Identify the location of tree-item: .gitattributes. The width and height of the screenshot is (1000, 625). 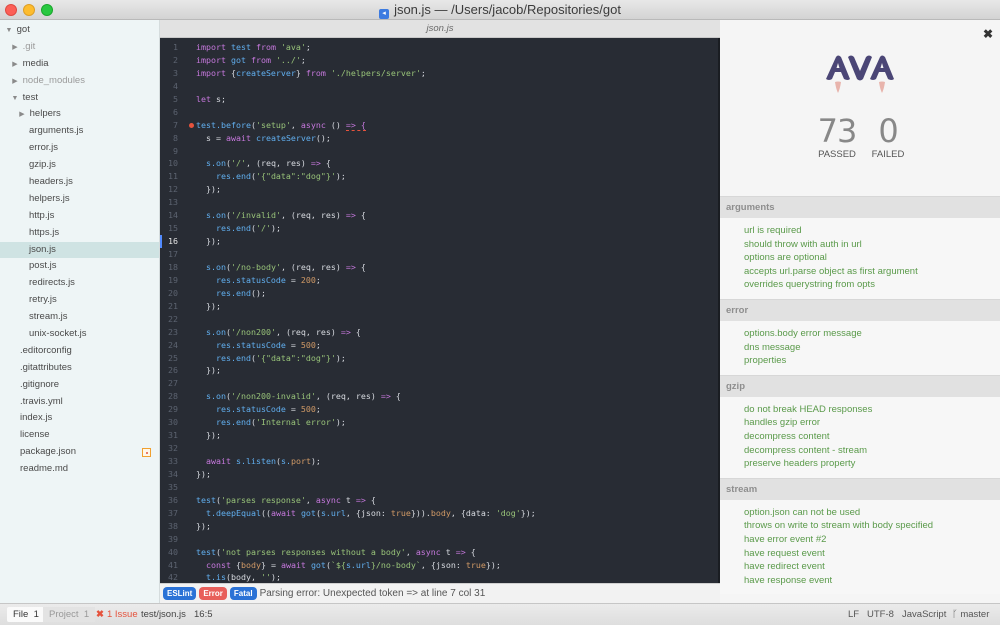
(79, 368).